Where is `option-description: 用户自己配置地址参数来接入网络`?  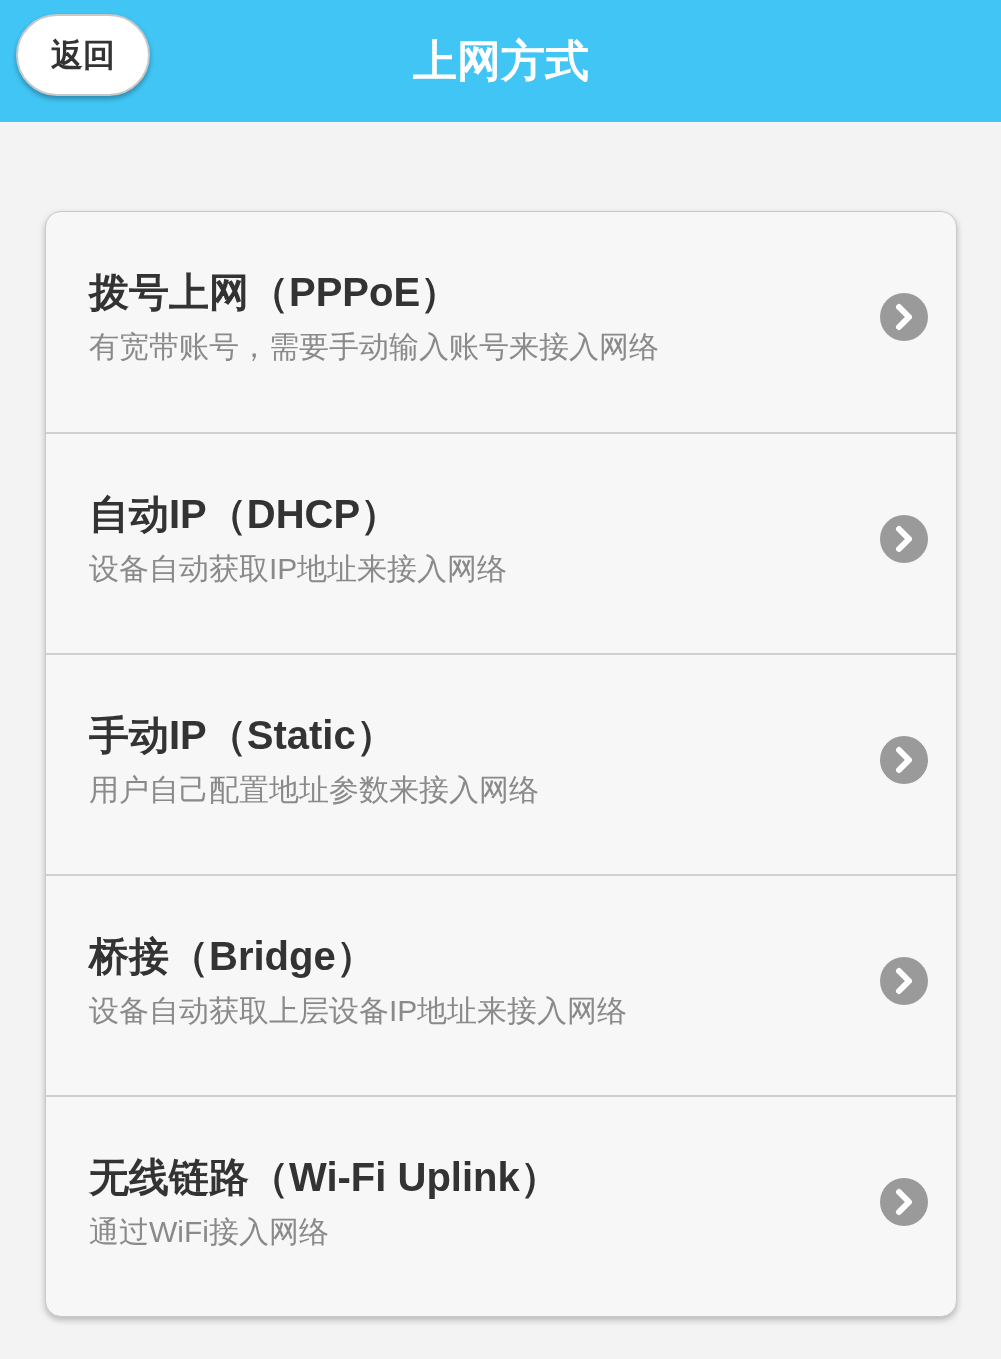
option-description: 用户自己配置地址参数来接入网络 is located at coordinates (314, 789).